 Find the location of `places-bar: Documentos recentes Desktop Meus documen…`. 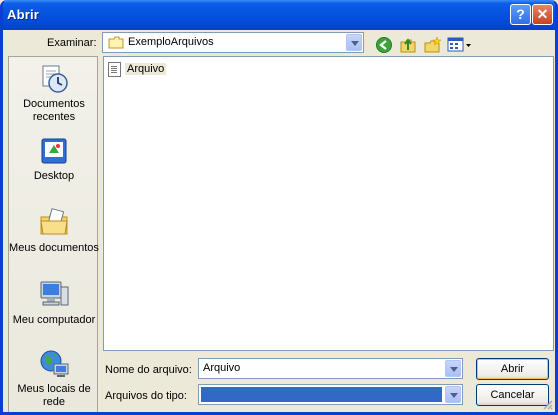

places-bar: Documentos recentes Desktop Meus documen… is located at coordinates (53, 234).